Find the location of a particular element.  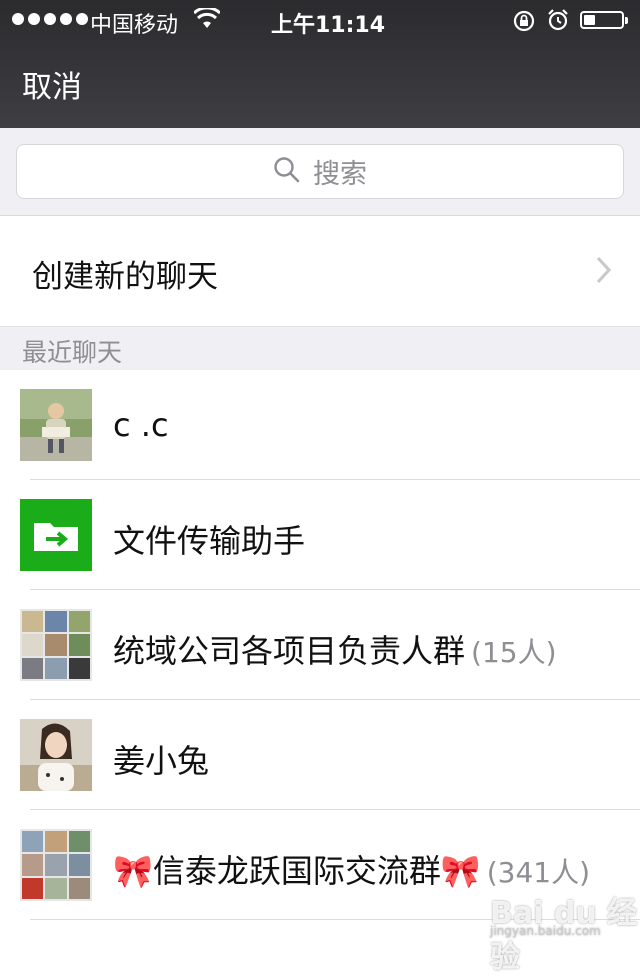

chat-name: 统域公司各项目负责人群 (15人) is located at coordinates (335, 649).